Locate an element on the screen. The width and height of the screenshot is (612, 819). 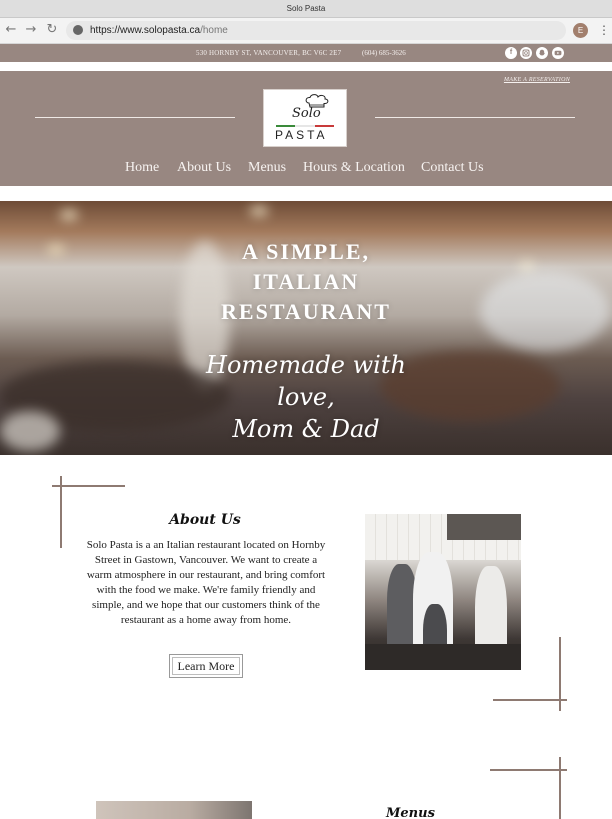
nav-menus: Menus is located at coordinates (267, 168).